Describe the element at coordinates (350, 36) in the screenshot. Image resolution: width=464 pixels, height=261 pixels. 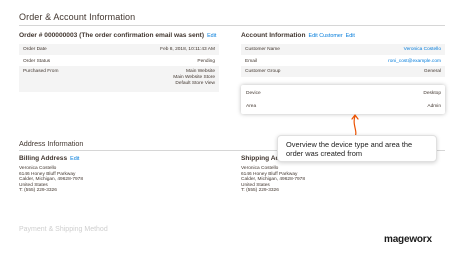
I see `account-edit-link: Edit` at that location.